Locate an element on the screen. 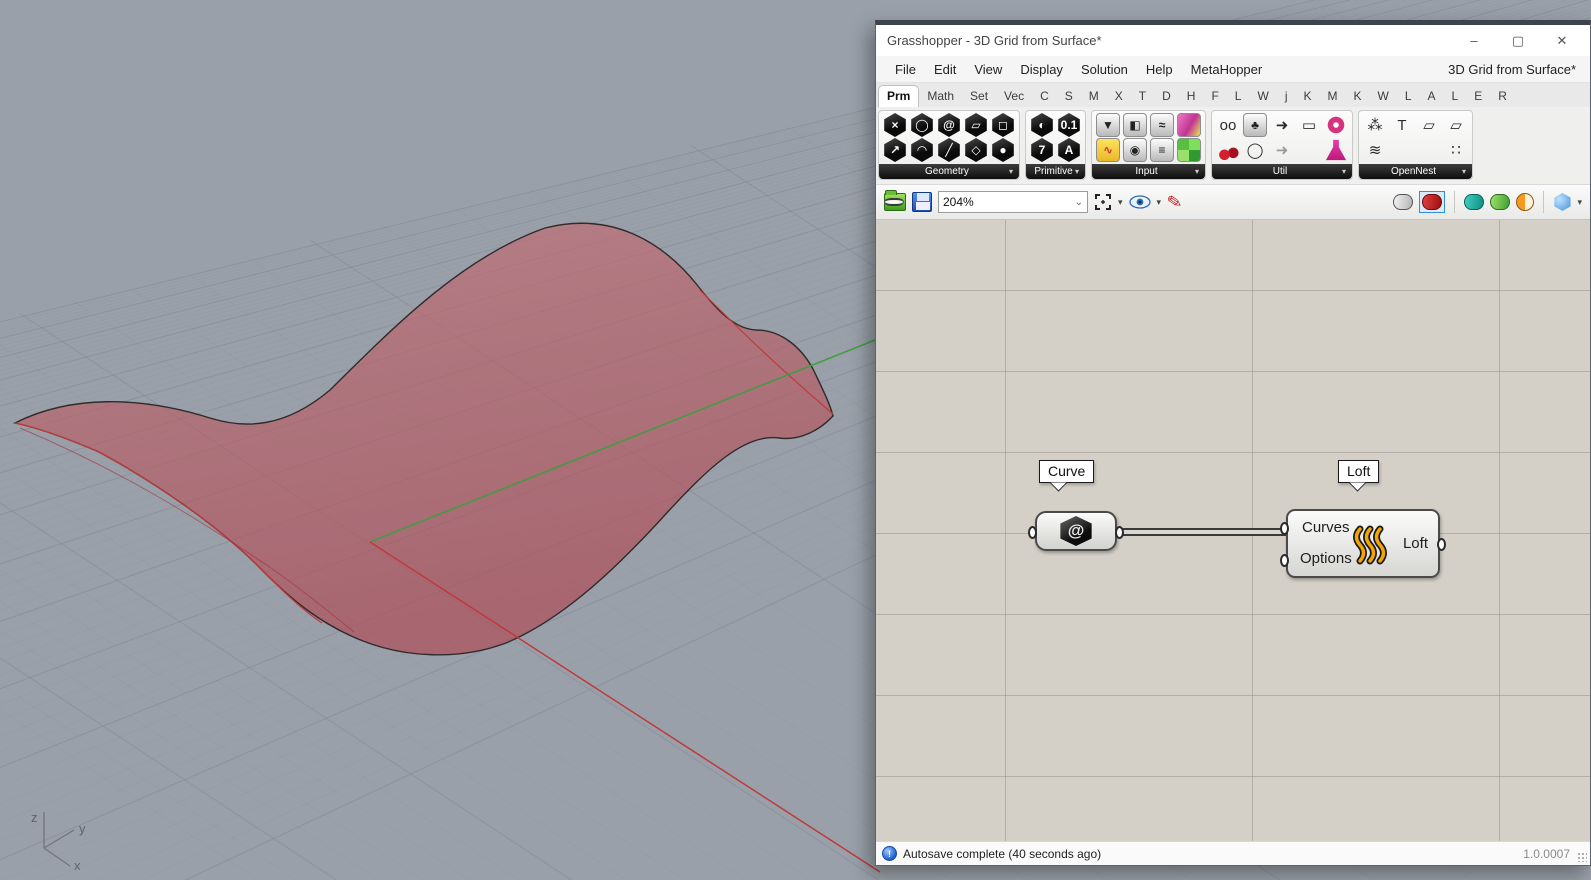 This screenshot has width=1591, height=880. cluster-icon: ◯ is located at coordinates (1255, 150).